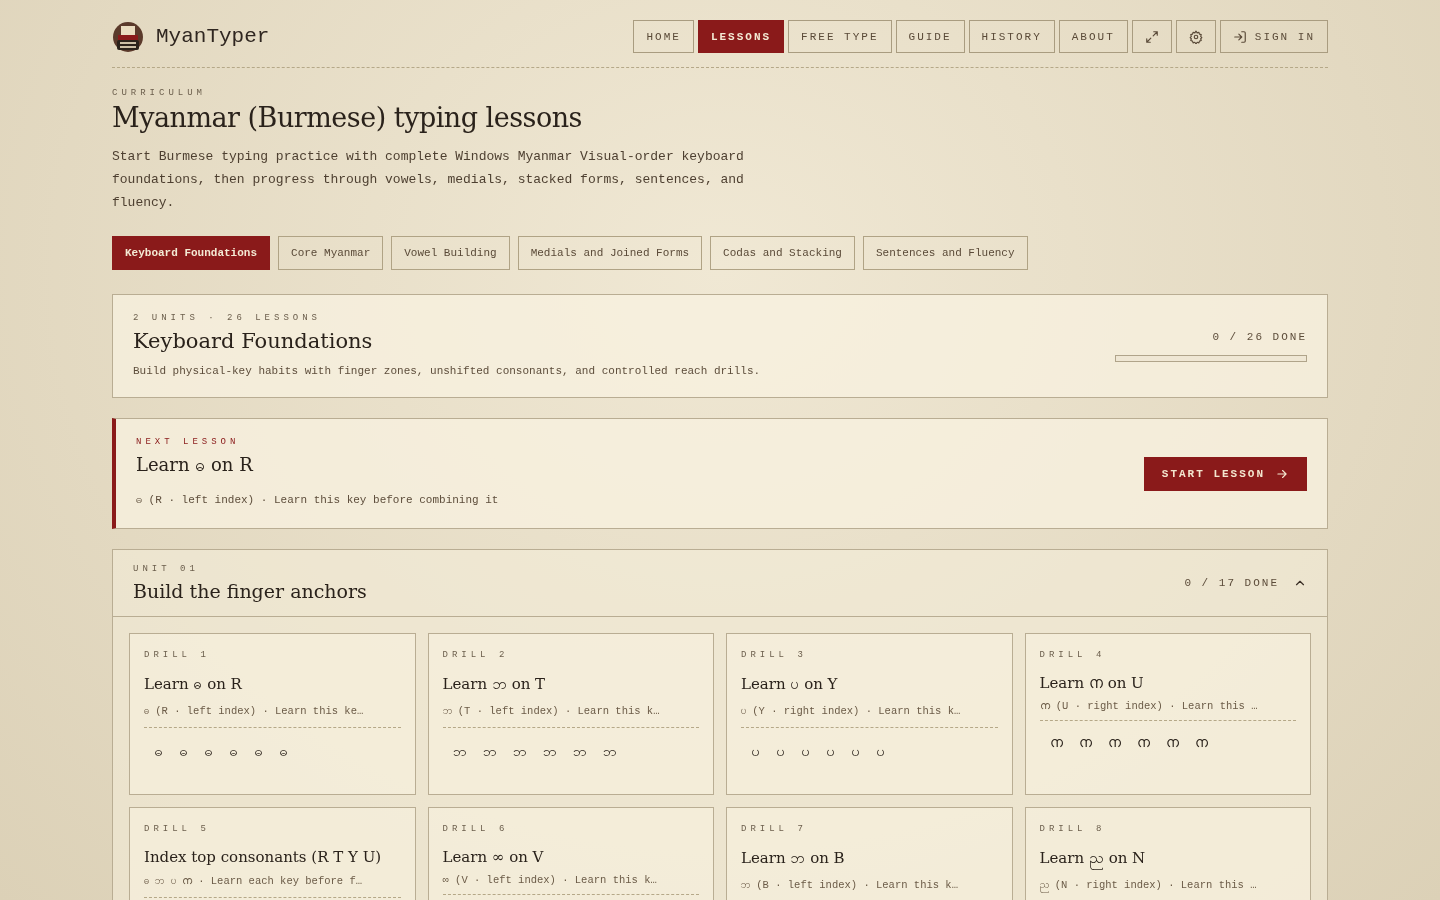  I want to click on category-tab: Sentences and Fluency, so click(945, 253).